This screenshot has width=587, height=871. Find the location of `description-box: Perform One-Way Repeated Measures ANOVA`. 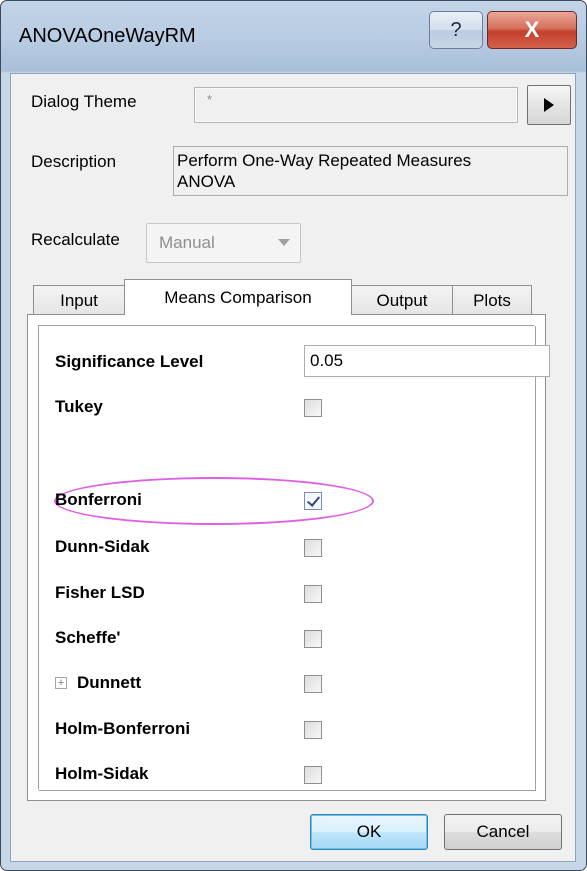

description-box: Perform One-Way Repeated Measures ANOVA is located at coordinates (370, 171).